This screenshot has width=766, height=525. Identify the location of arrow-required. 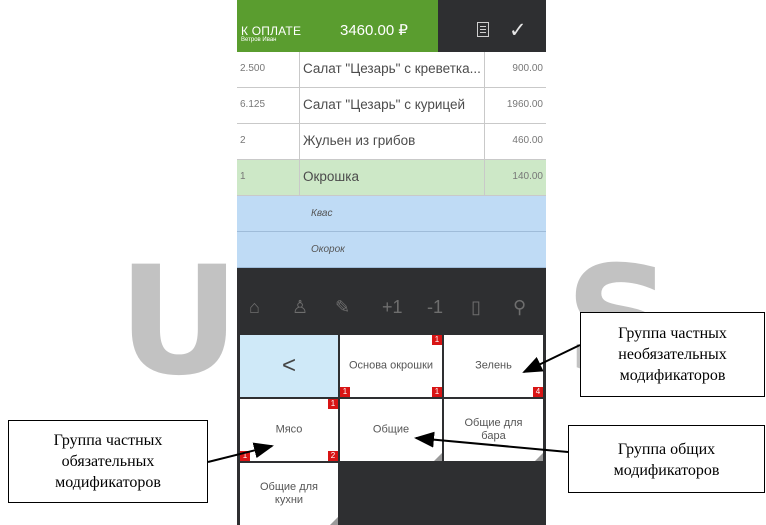
(240, 452).